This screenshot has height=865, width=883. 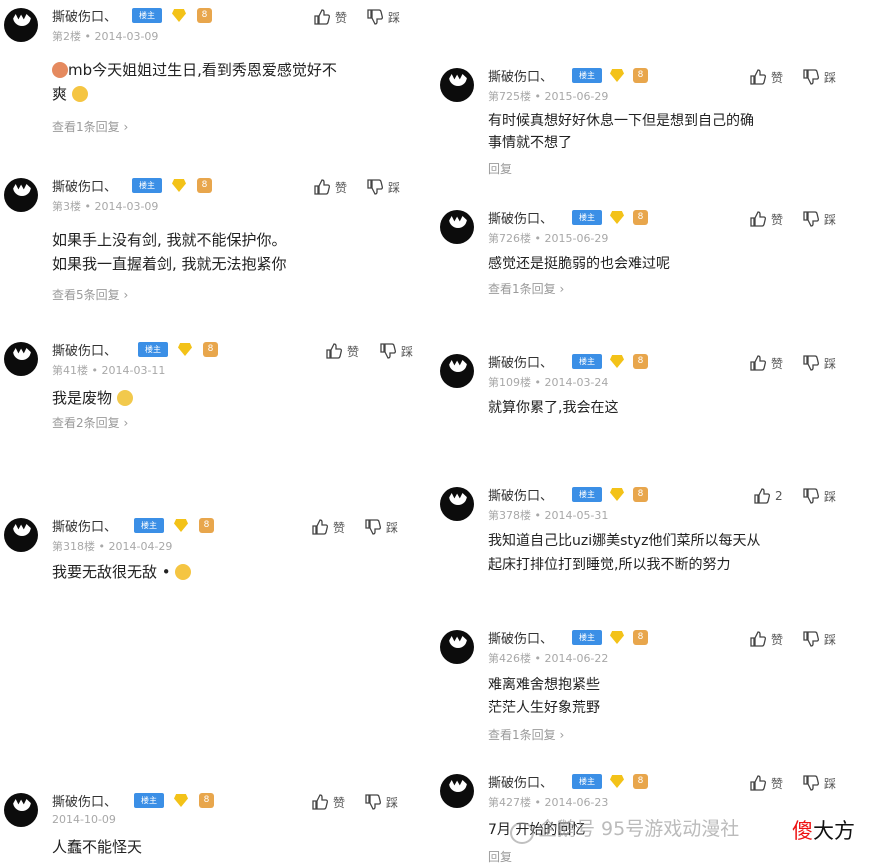 I want to click on comment-text: 就算你累了,我会在这, so click(x=553, y=408).